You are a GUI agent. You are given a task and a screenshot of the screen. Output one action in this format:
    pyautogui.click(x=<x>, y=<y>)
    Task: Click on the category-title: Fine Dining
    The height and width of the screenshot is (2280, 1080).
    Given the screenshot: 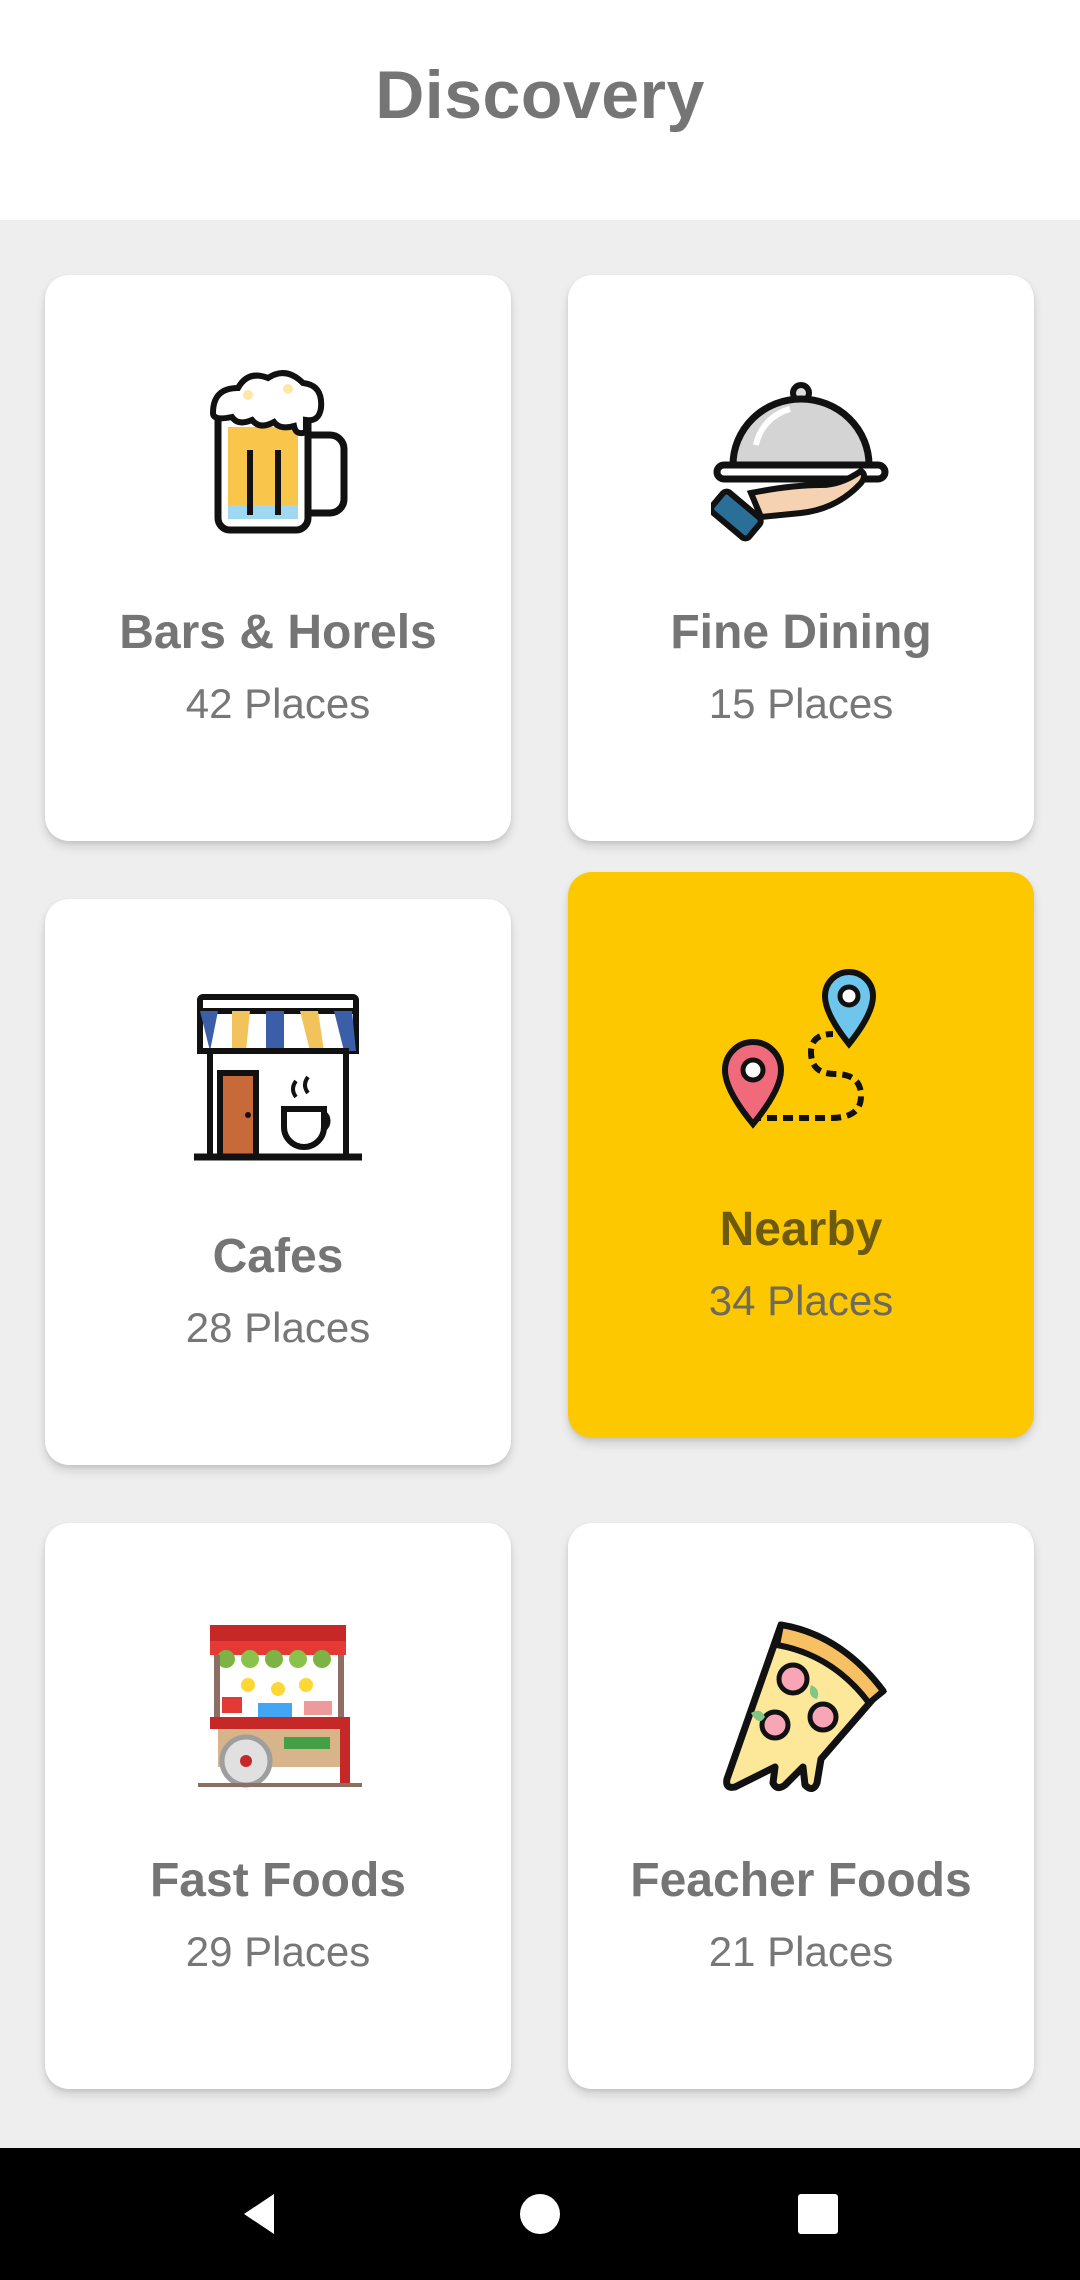 What is the action you would take?
    pyautogui.click(x=801, y=632)
    